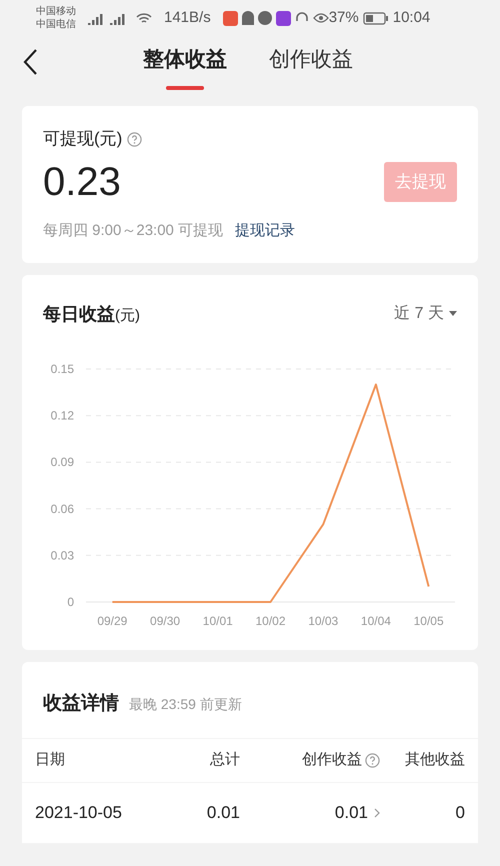 This screenshot has height=866, width=500. Describe the element at coordinates (375, 621) in the screenshot. I see `x-tick-label: 10/04` at that location.